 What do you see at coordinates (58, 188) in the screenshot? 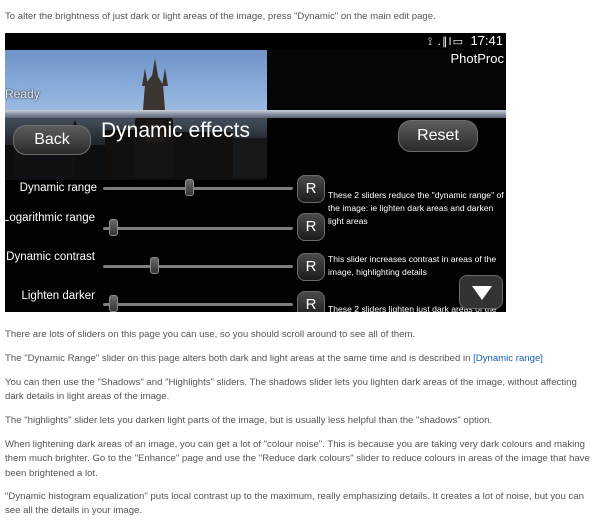
I see `slider-label-dynamic-range: Dynamic range` at bounding box center [58, 188].